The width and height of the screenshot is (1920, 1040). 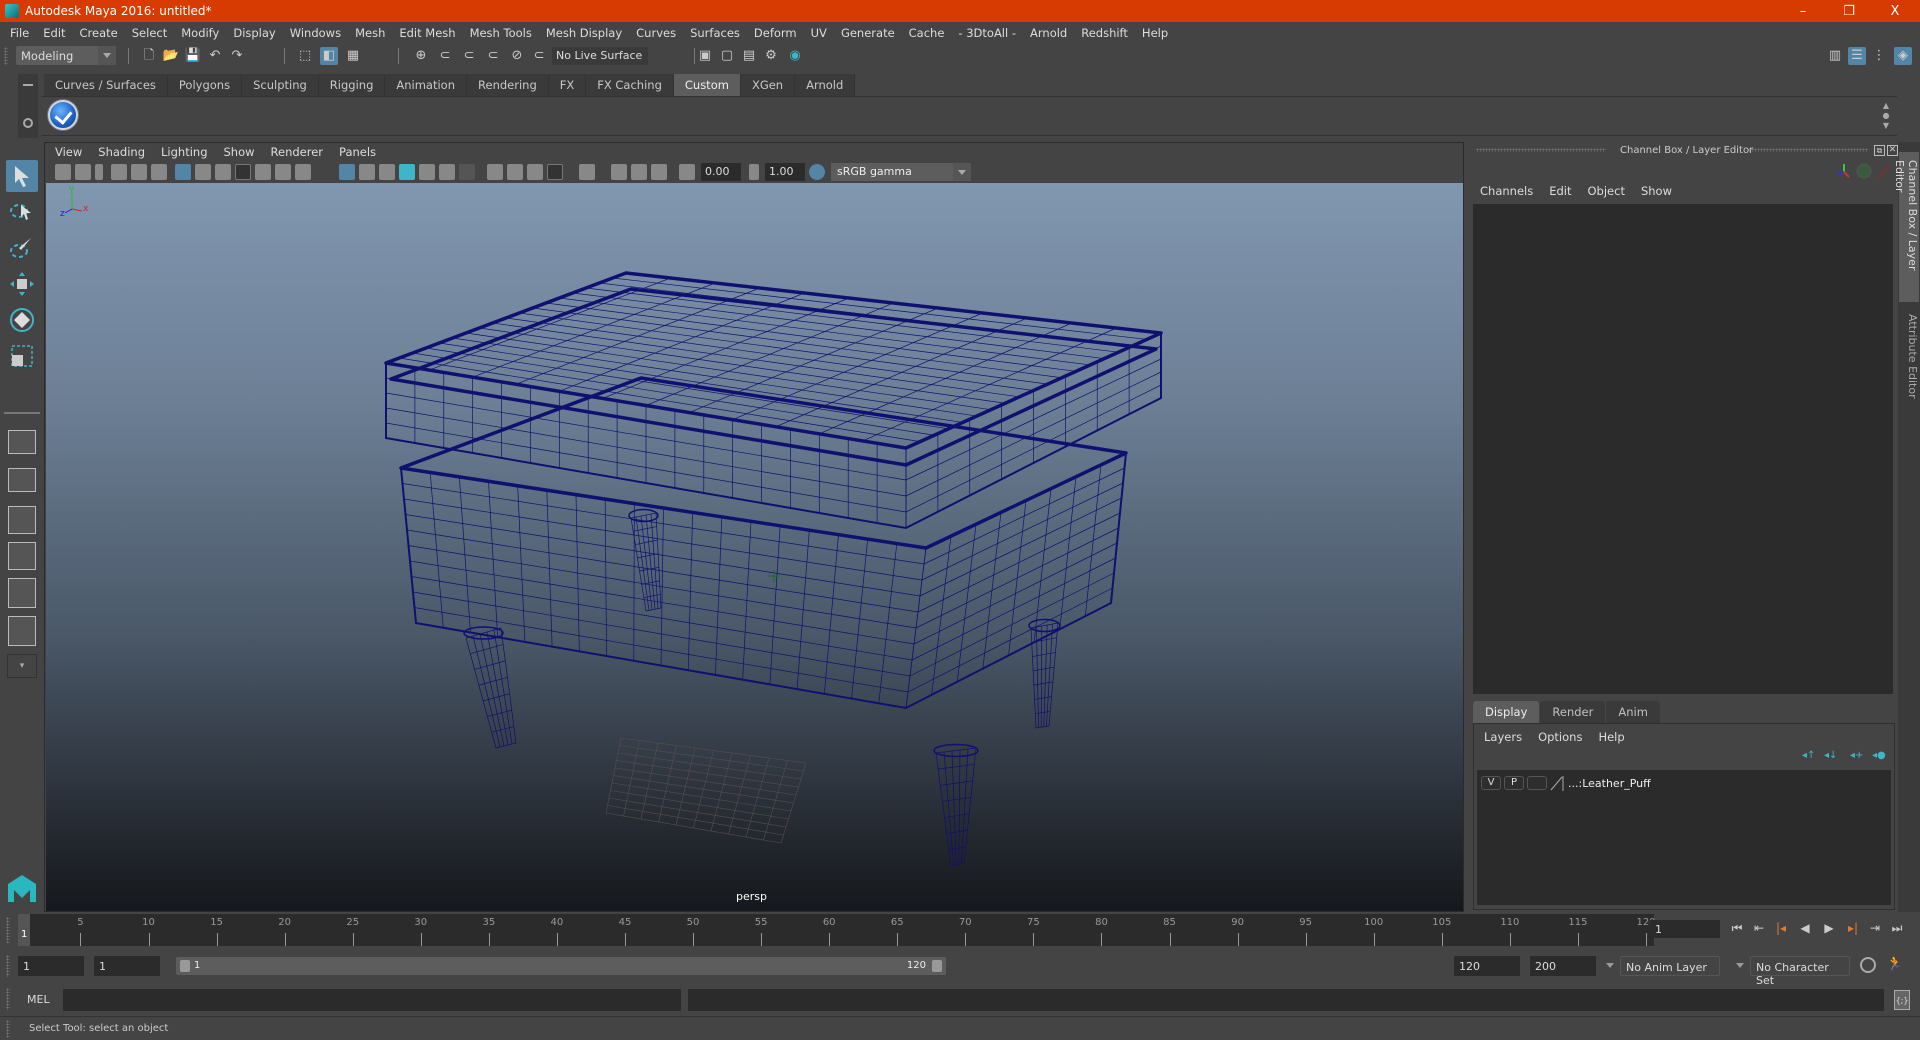 What do you see at coordinates (1610, 965) in the screenshot?
I see `anim-layer-chevron-icon` at bounding box center [1610, 965].